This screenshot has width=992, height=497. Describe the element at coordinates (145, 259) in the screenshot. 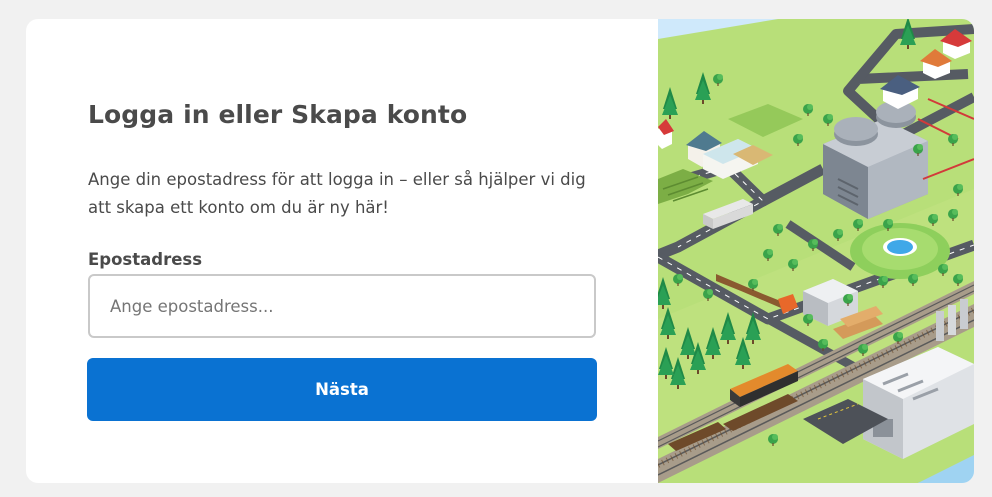

I see `email-label: Epostadress` at that location.